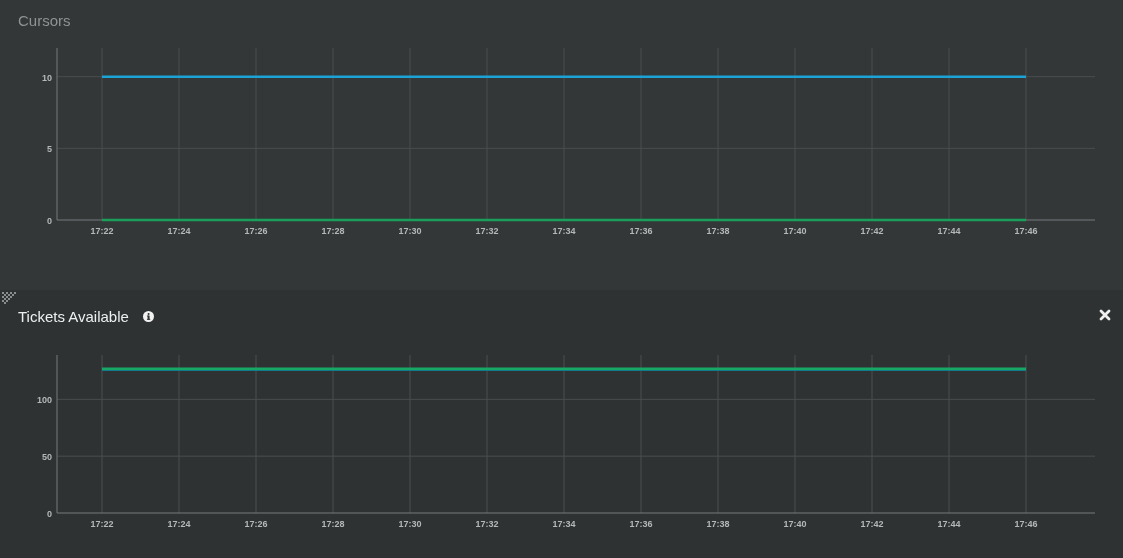 This screenshot has height=558, width=1123. Describe the element at coordinates (47, 77) in the screenshot. I see `y-tick-label: 10` at that location.